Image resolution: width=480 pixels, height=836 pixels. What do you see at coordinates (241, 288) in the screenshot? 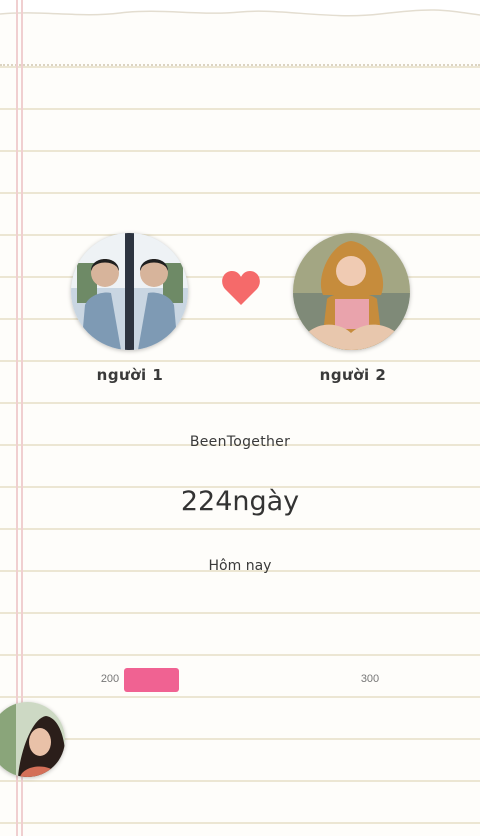
I see `heart-icon` at bounding box center [241, 288].